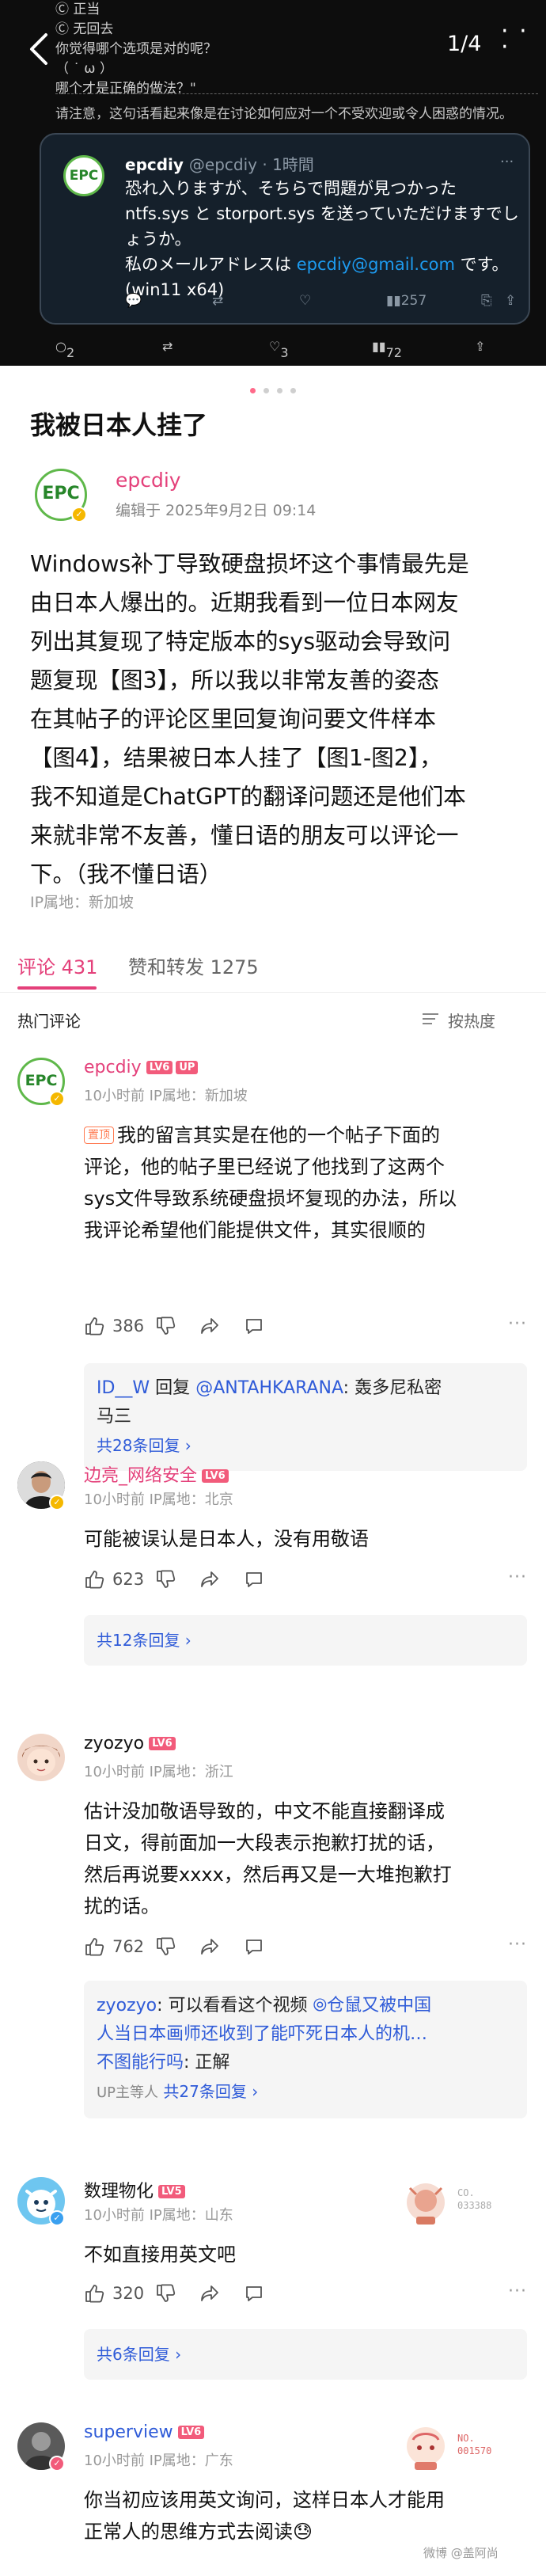 The width and height of the screenshot is (546, 2576). Describe the element at coordinates (219, 163) in the screenshot. I see `tweet-author: epcdiy @epcdiy · 1時間` at that location.